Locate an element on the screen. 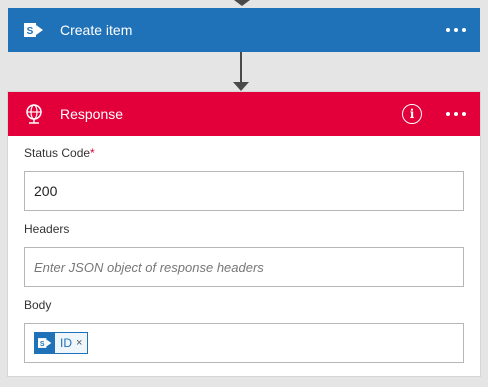  globe-network-icon is located at coordinates (34, 114).